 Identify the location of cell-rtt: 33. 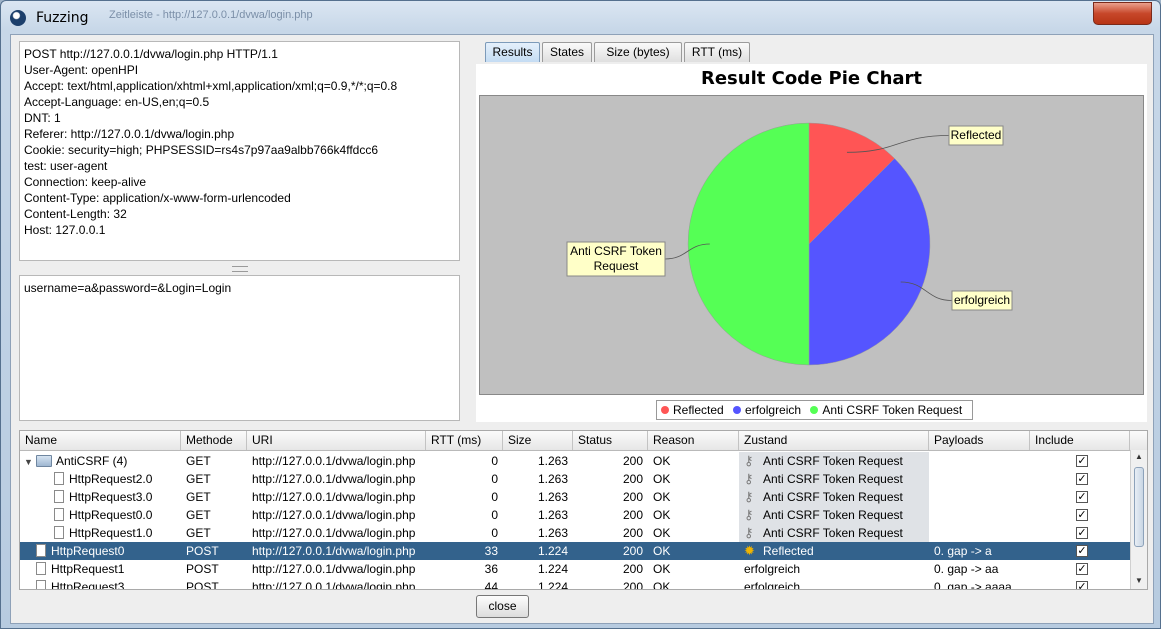
(491, 551).